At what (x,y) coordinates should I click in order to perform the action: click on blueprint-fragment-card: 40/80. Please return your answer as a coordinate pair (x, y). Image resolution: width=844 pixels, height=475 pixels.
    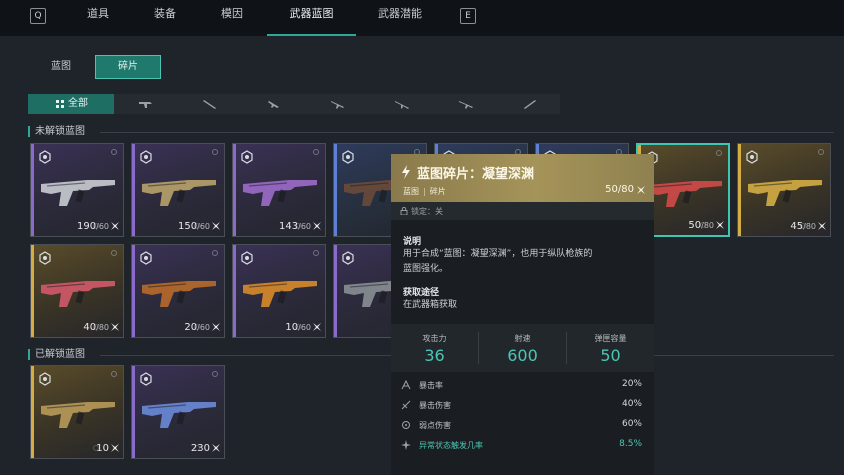
    Looking at the image, I should click on (77, 291).